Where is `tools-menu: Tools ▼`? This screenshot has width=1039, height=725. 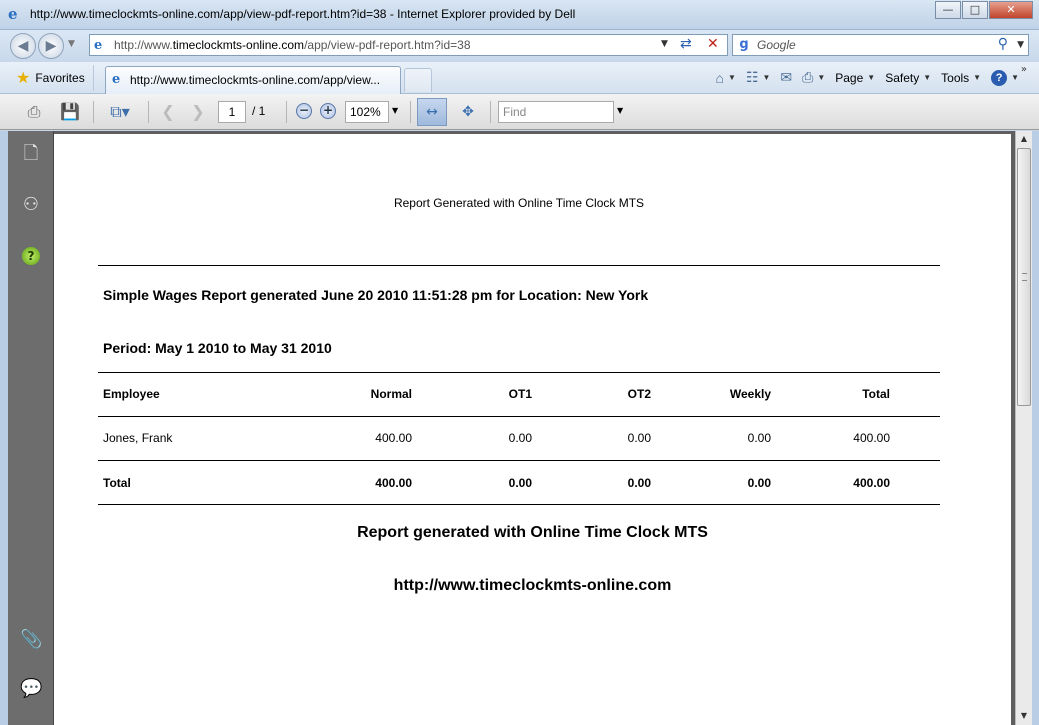
tools-menu: Tools ▼ is located at coordinates (961, 78).